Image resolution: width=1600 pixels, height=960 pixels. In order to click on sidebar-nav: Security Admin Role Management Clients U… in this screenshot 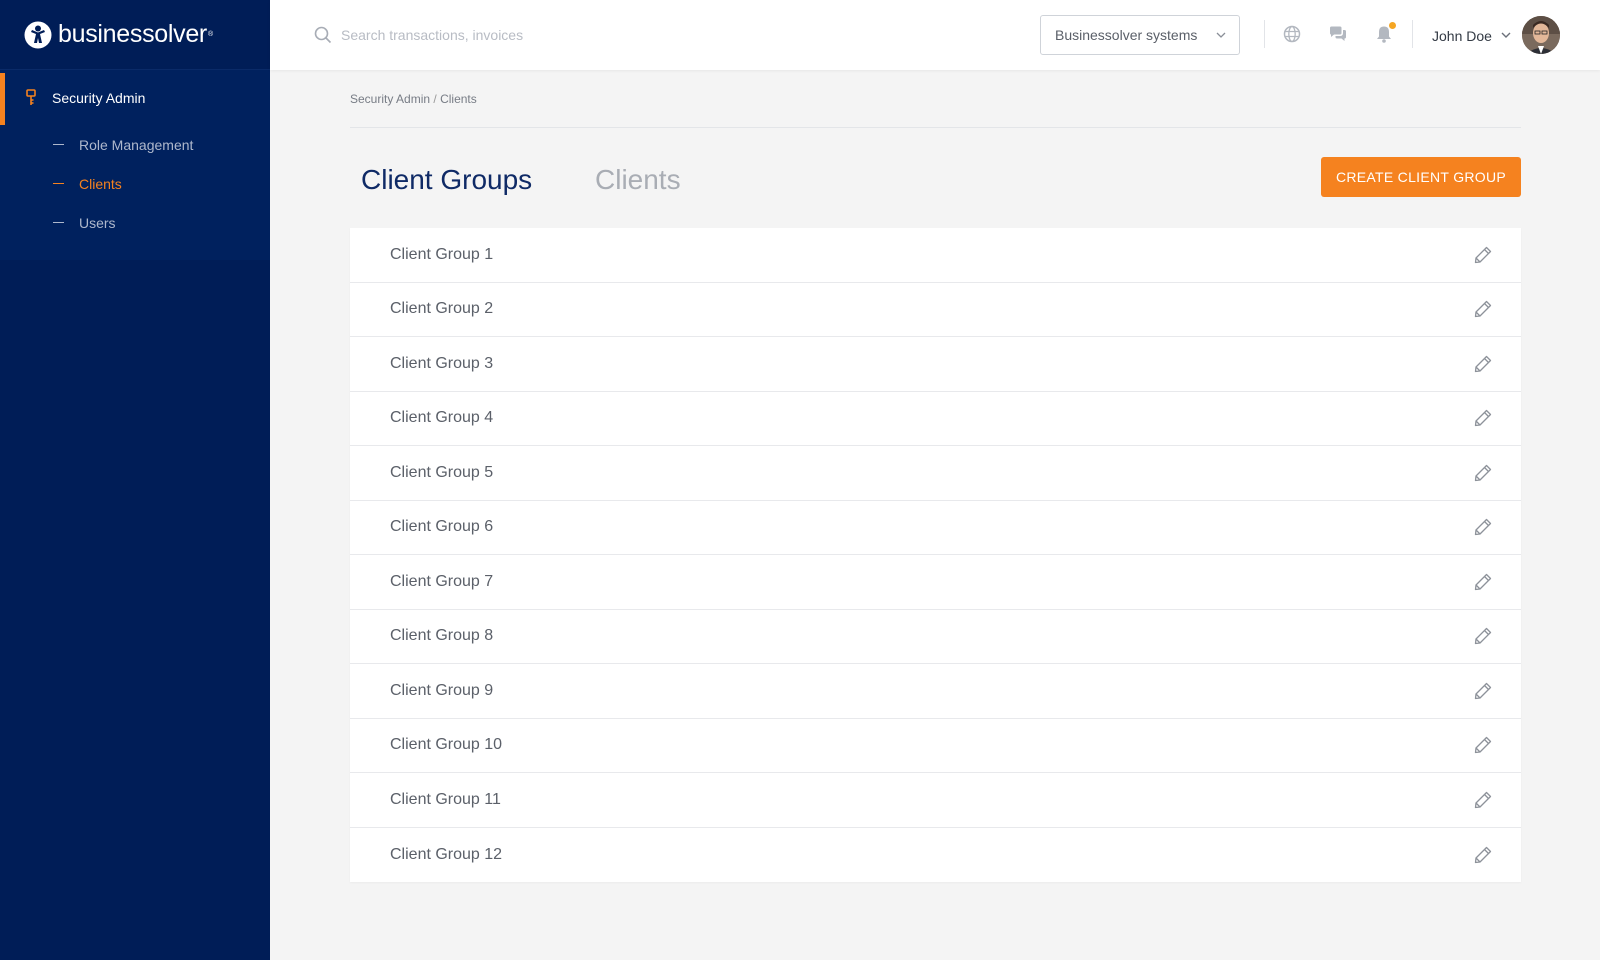, I will do `click(135, 165)`.